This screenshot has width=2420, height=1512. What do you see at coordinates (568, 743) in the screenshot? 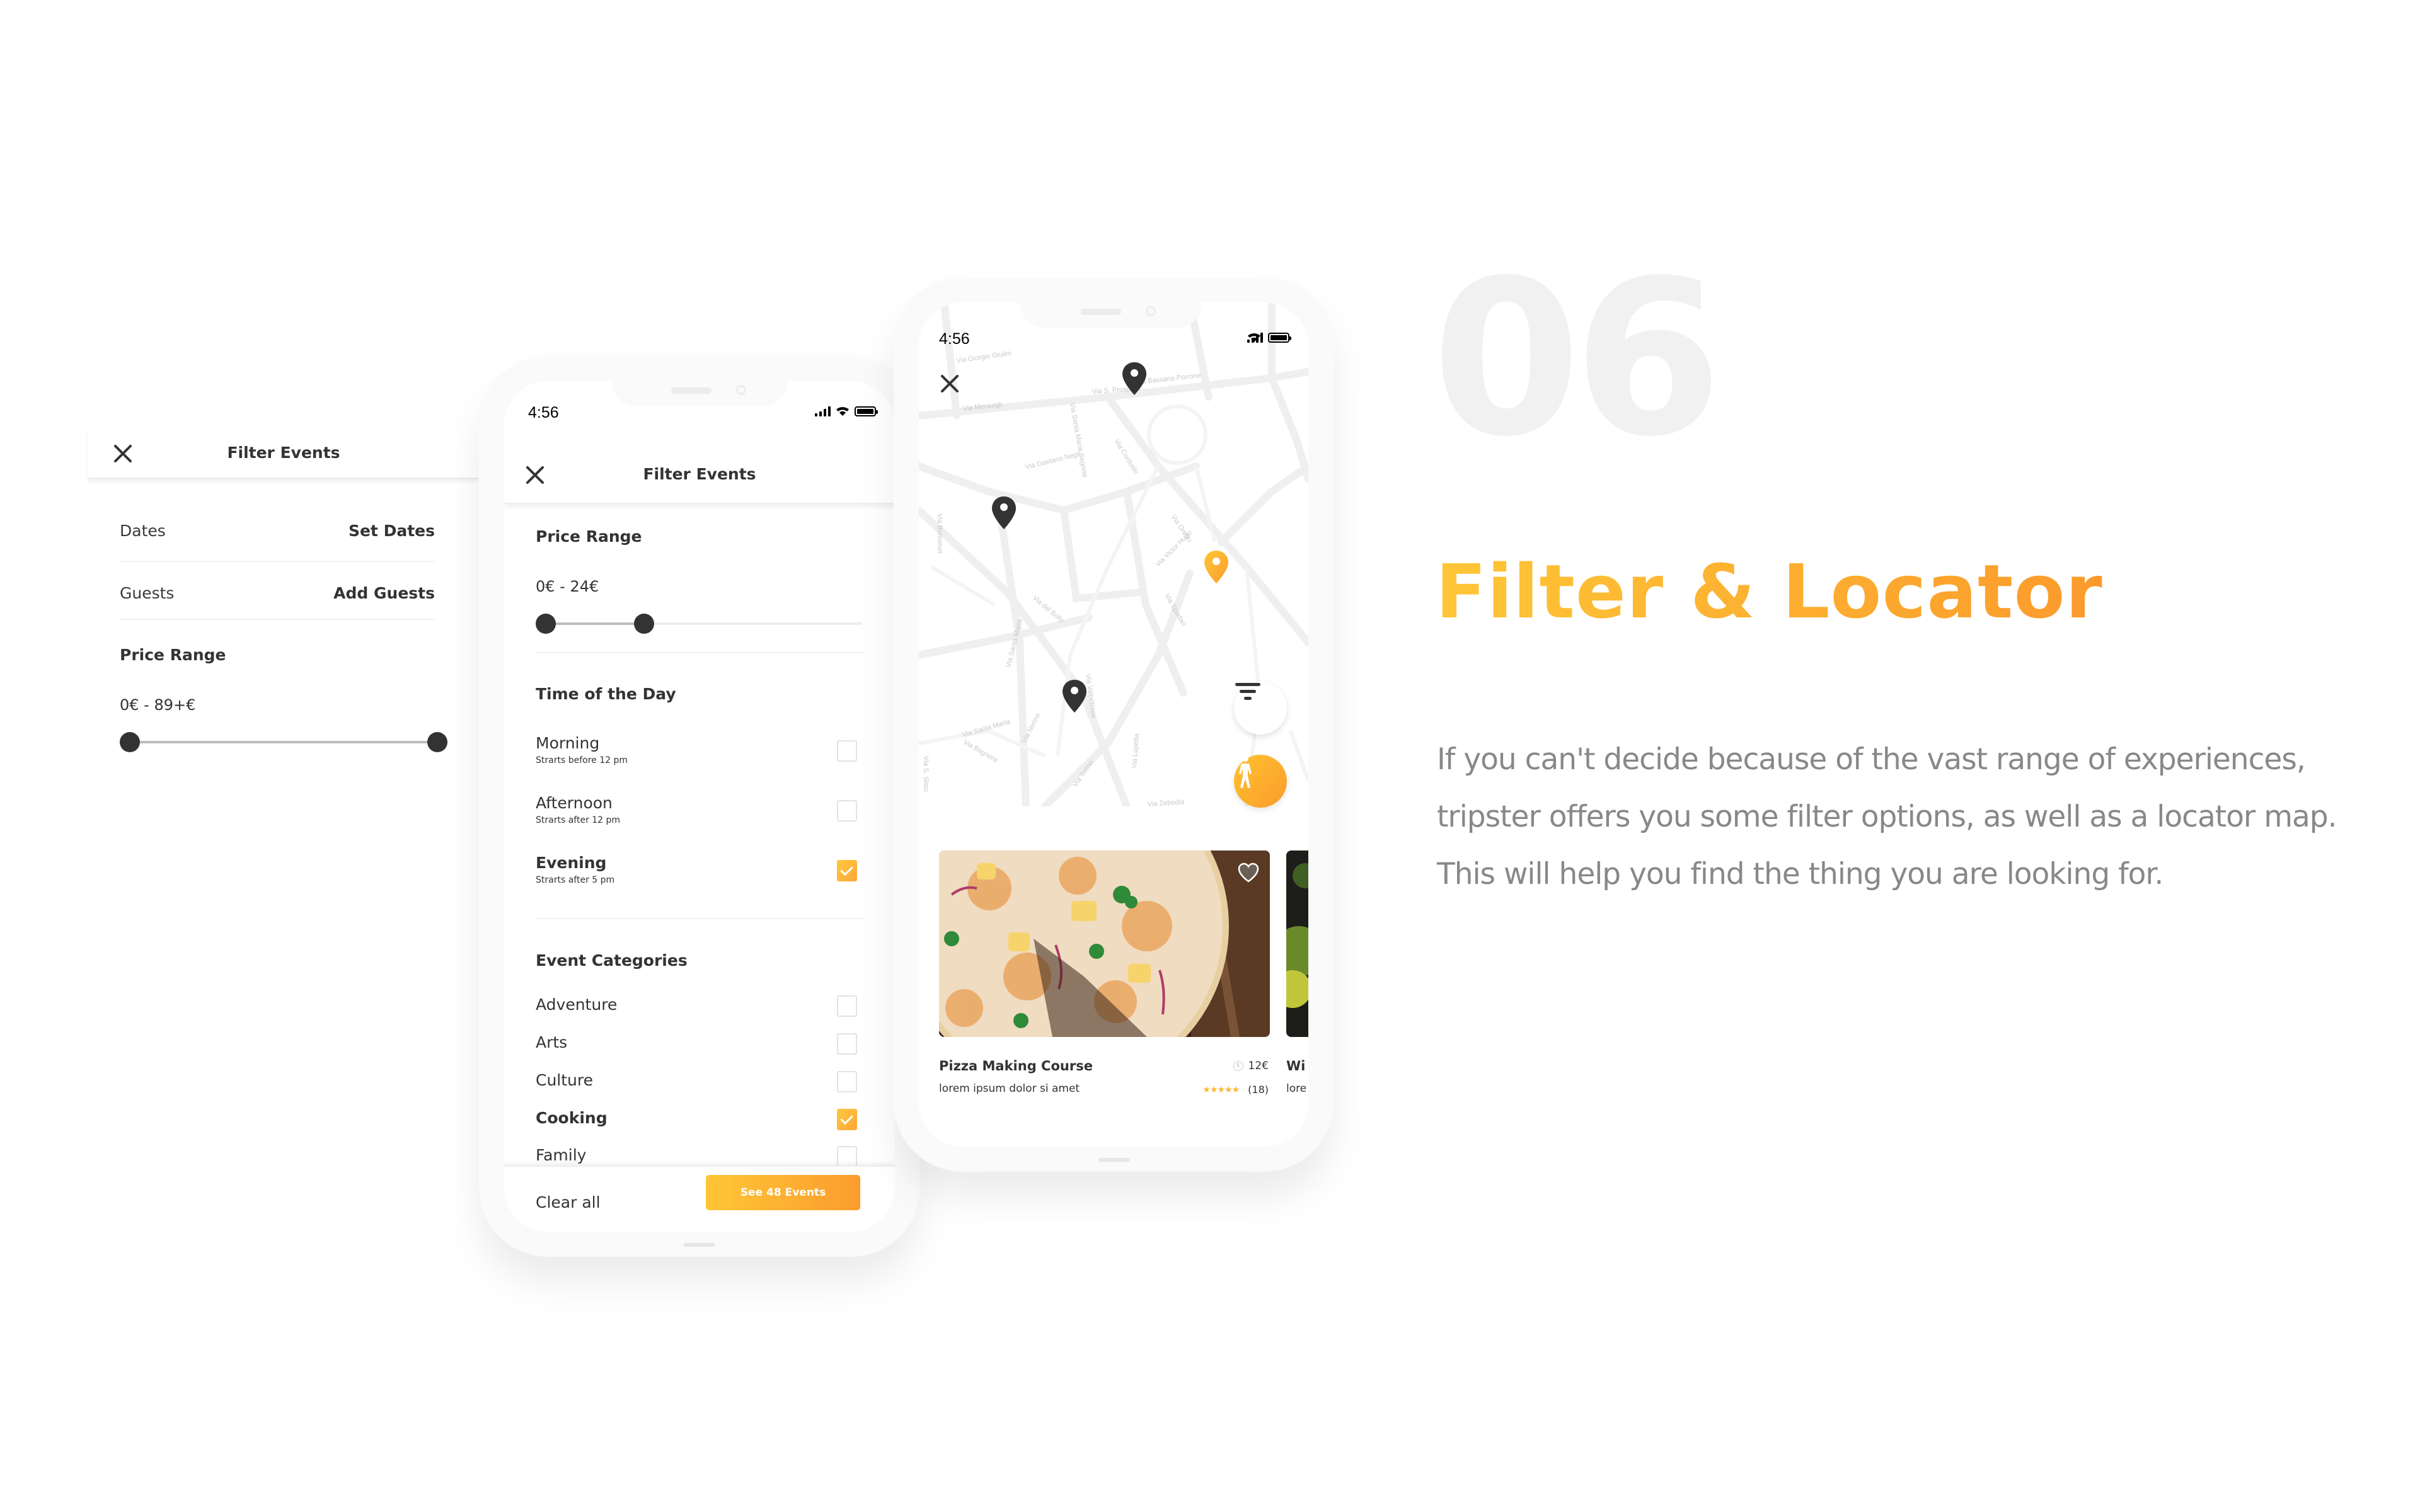
I see `option-label: Morning` at bounding box center [568, 743].